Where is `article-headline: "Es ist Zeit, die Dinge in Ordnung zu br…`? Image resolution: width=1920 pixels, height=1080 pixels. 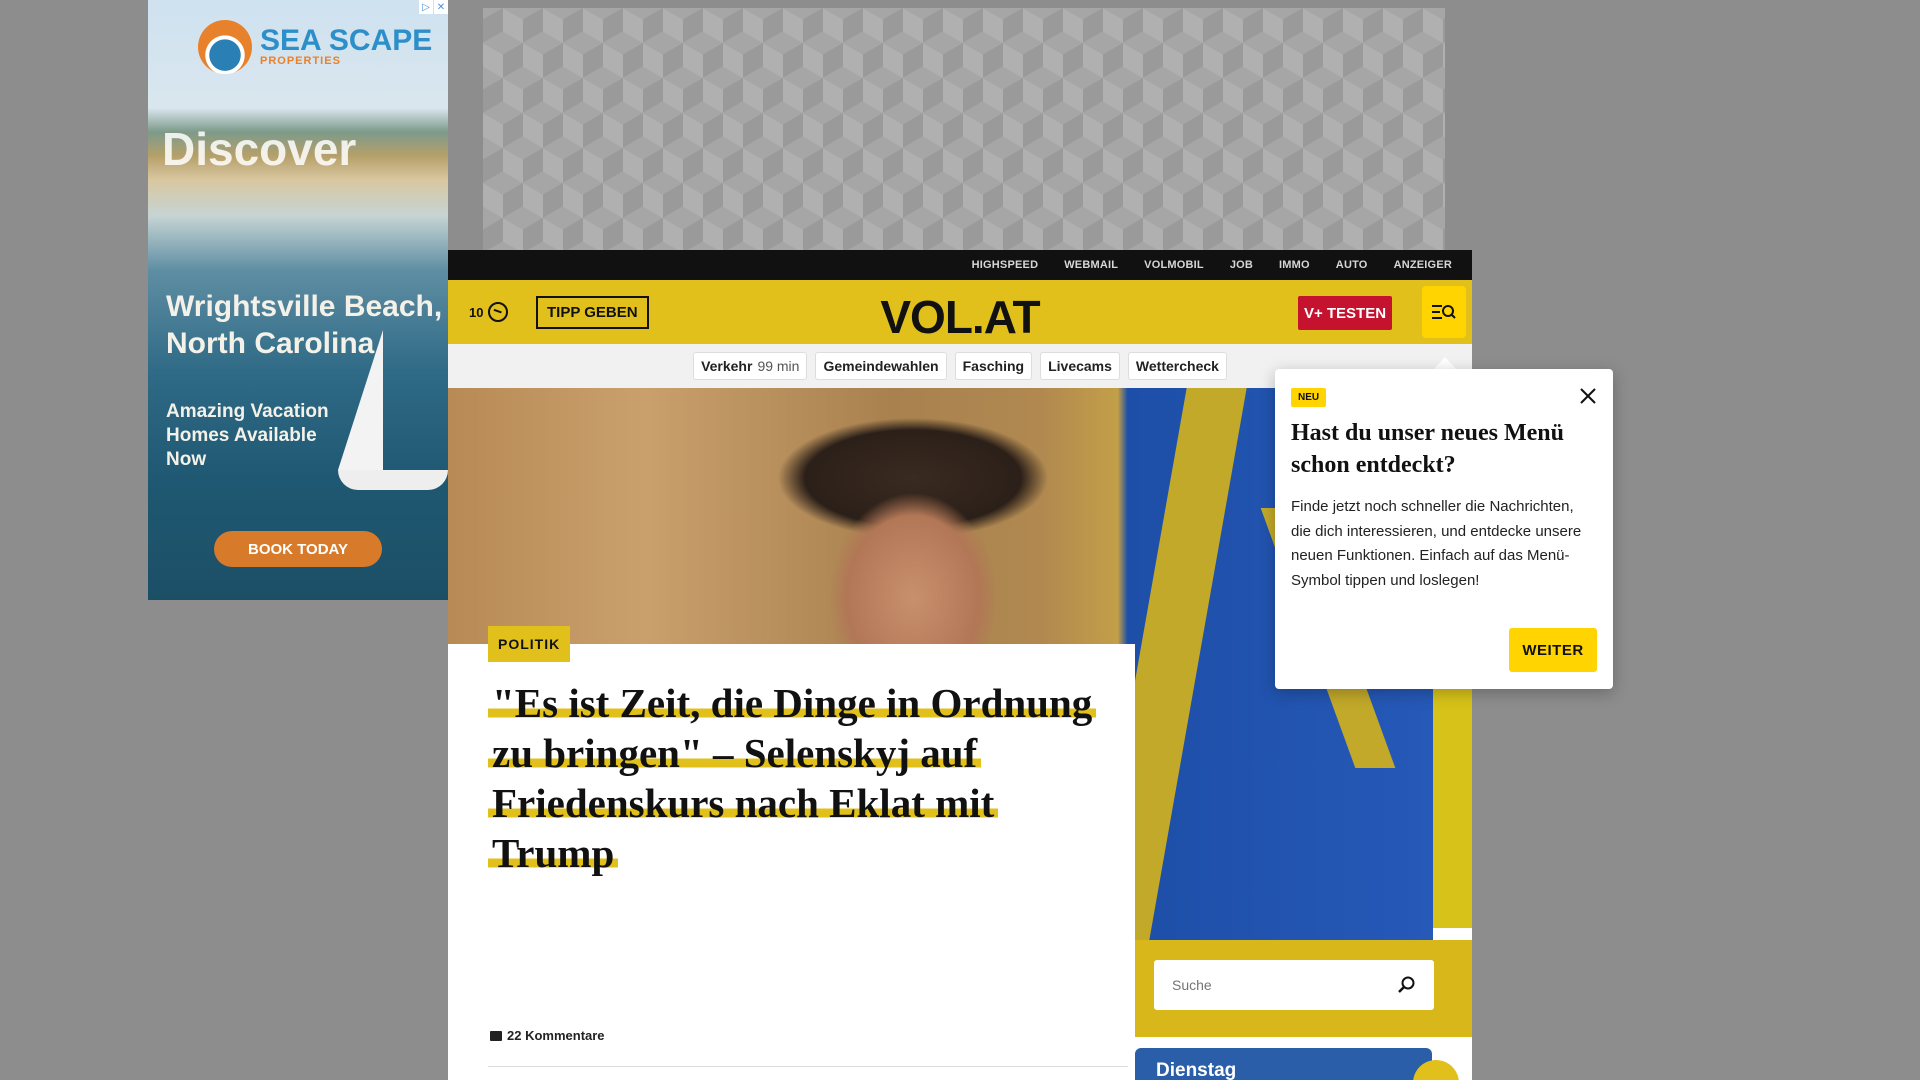 article-headline: "Es ist Zeit, die Dinge in Ordnung zu br… is located at coordinates (808, 778).